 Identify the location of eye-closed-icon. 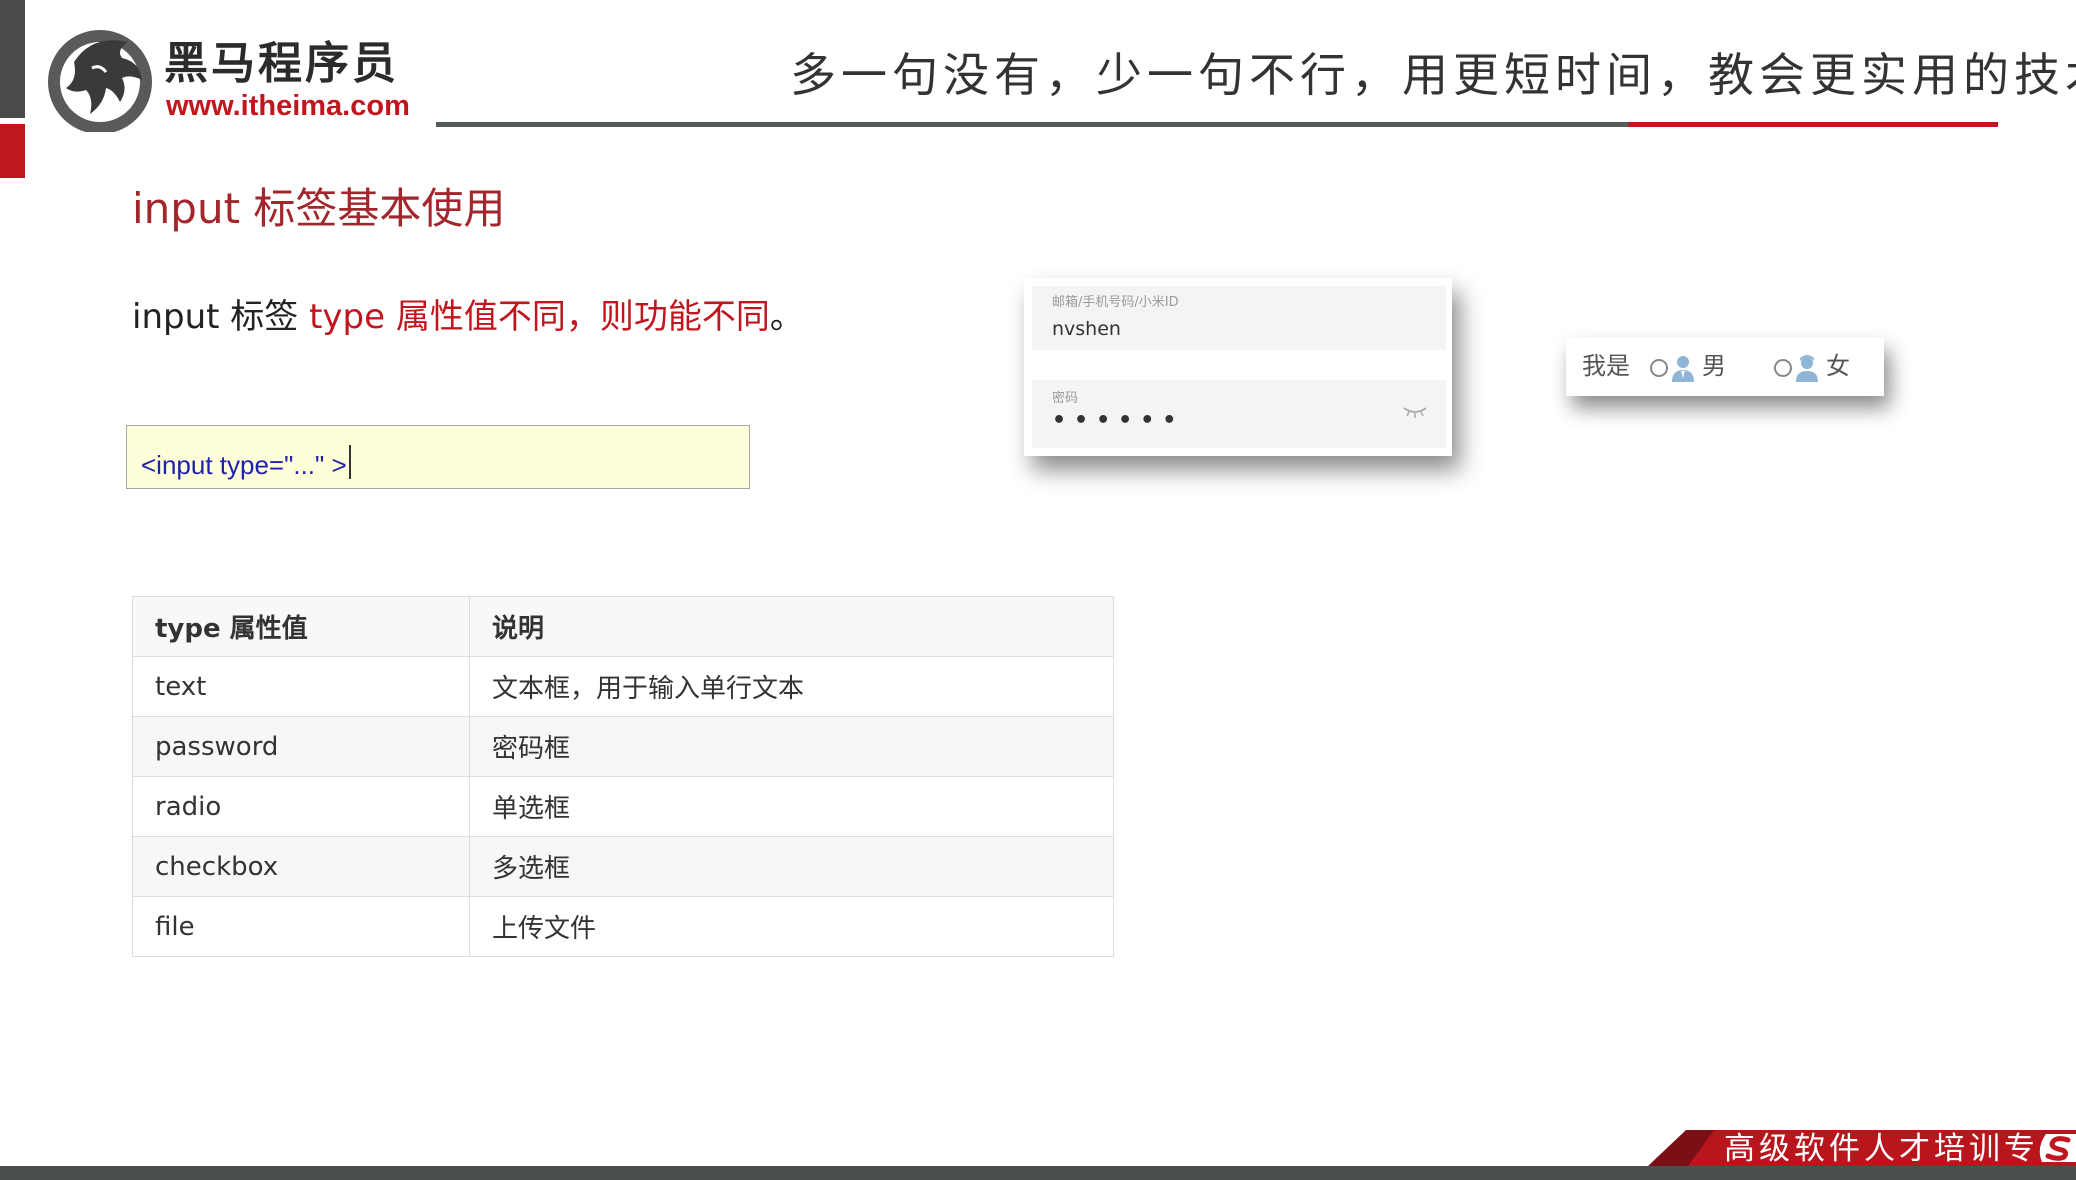
(1415, 412).